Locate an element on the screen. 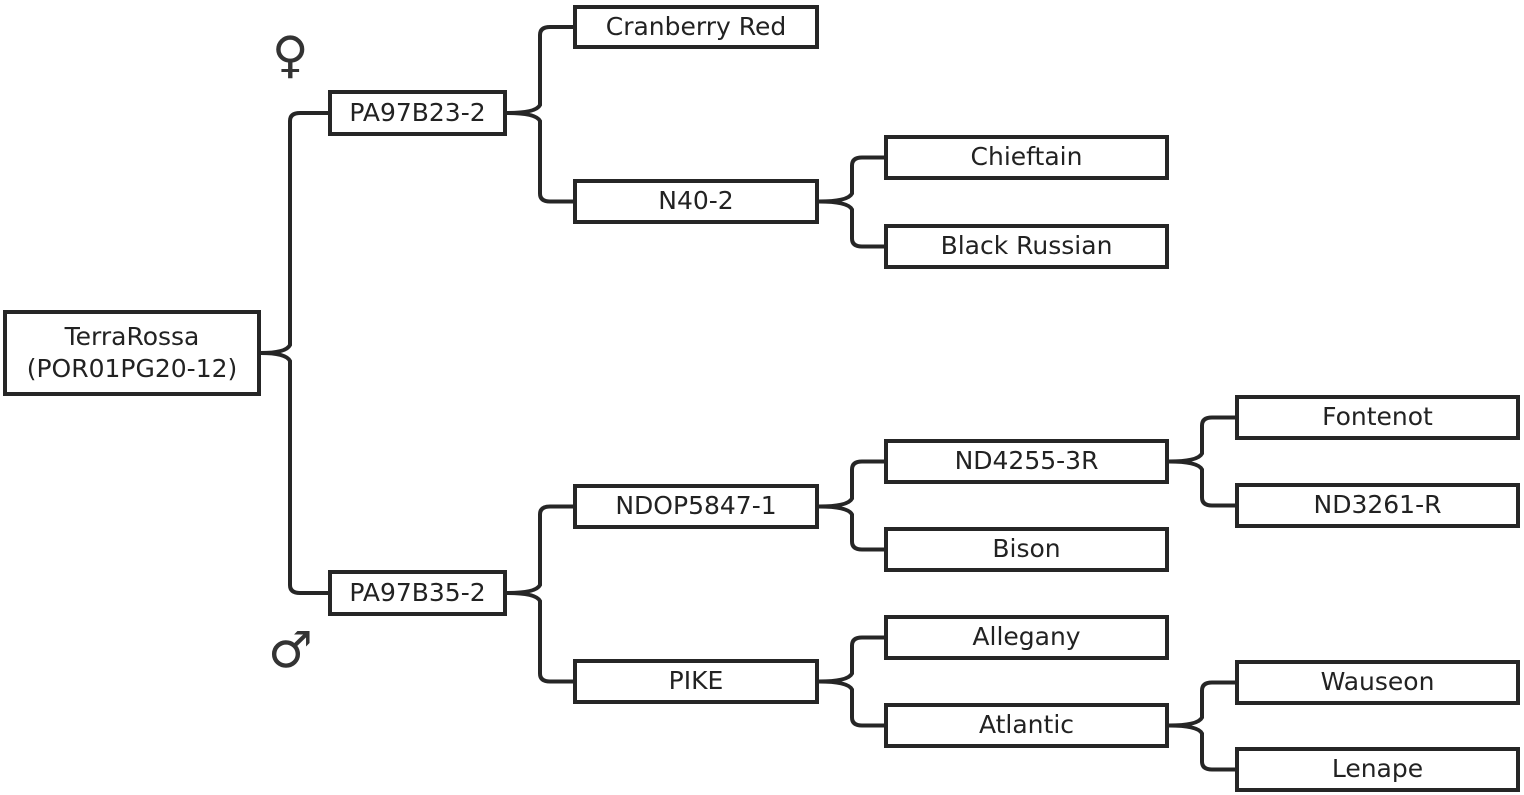  node-lenape: Lenape is located at coordinates (1377, 769).